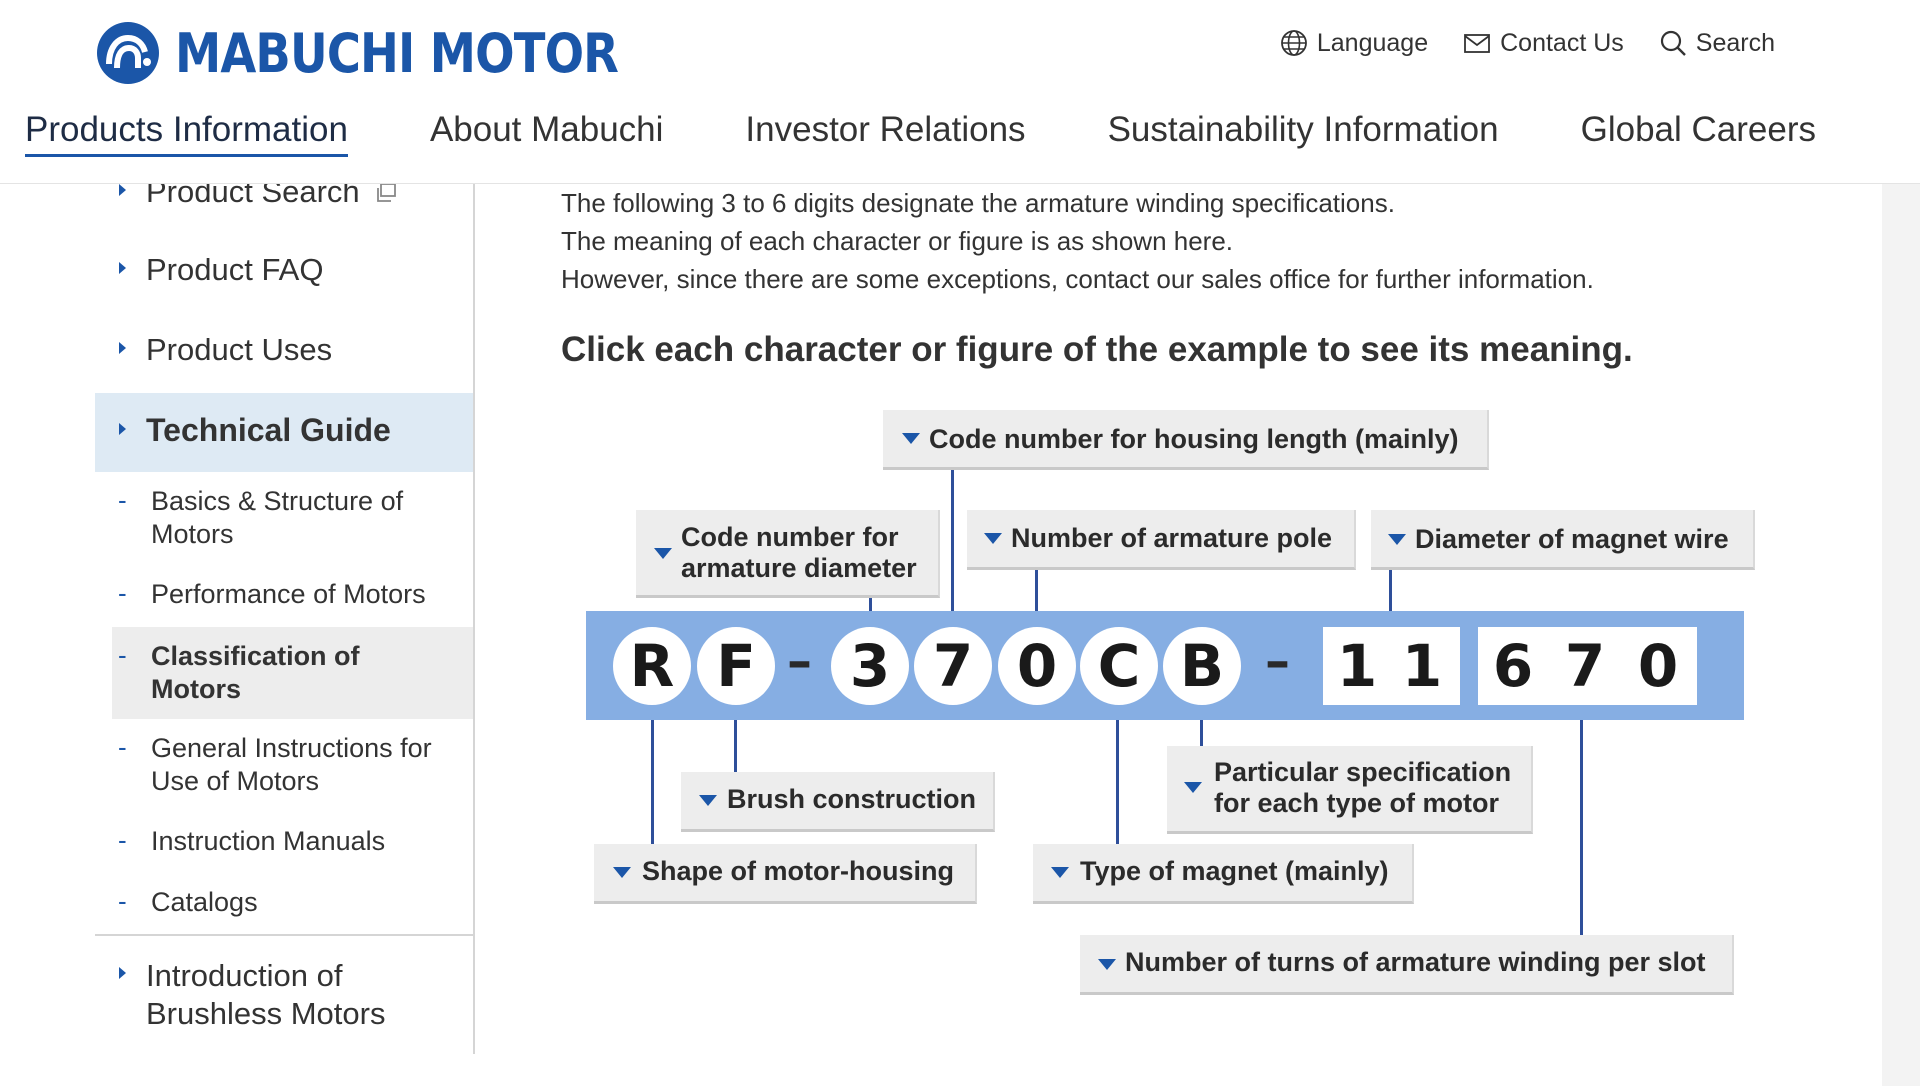  I want to click on sidebar-subitem-catalogs: - Catalogs, so click(292, 904).